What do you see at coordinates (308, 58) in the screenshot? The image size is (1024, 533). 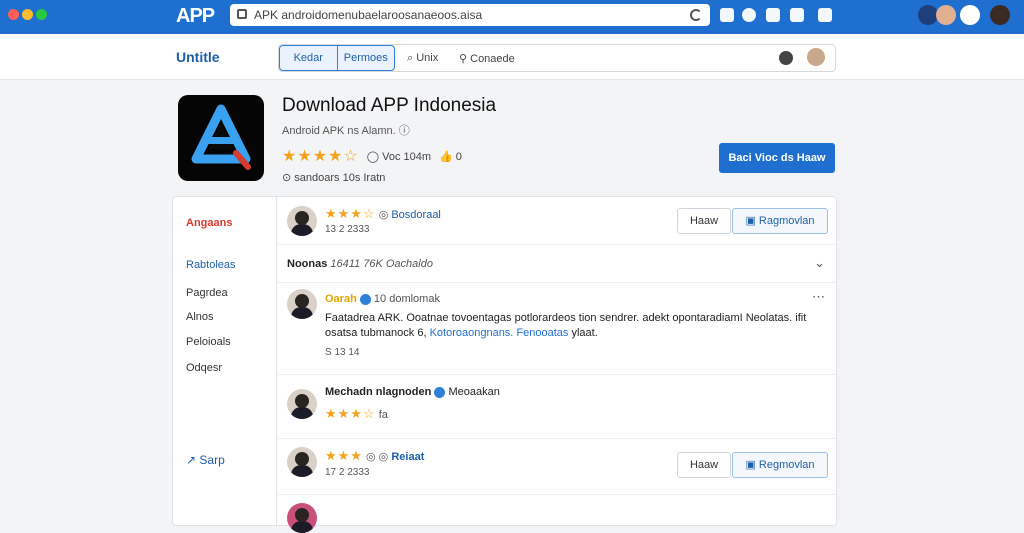 I see `seg-left: Kedar` at bounding box center [308, 58].